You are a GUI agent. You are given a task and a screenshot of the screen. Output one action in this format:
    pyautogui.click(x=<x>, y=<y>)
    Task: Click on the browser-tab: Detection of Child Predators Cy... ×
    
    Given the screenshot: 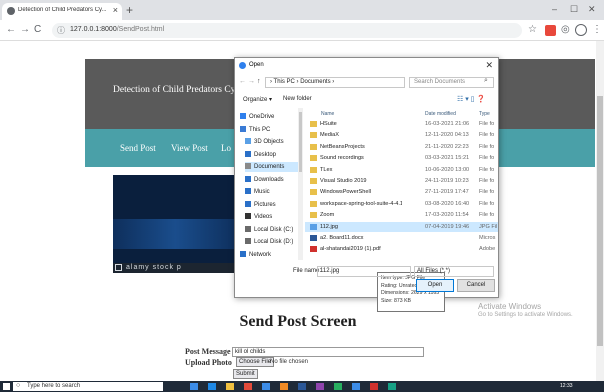 What is the action you would take?
    pyautogui.click(x=62, y=11)
    